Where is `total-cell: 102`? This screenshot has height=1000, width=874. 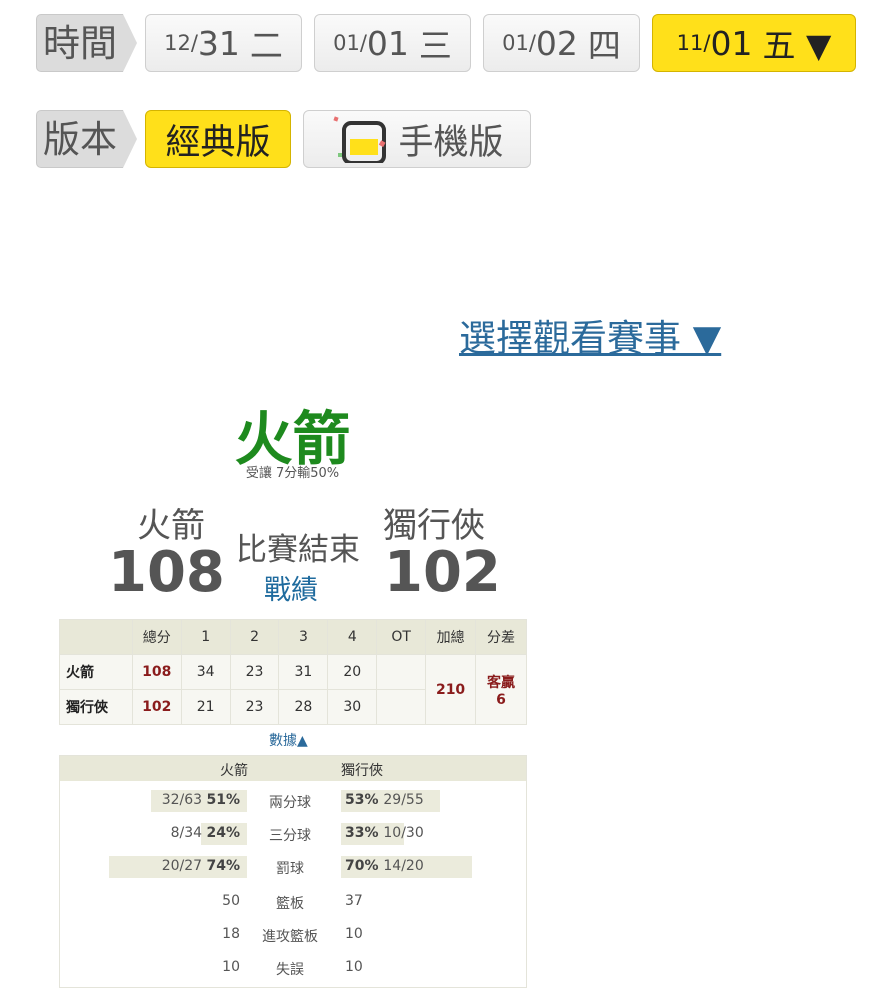
total-cell: 102 is located at coordinates (156, 707).